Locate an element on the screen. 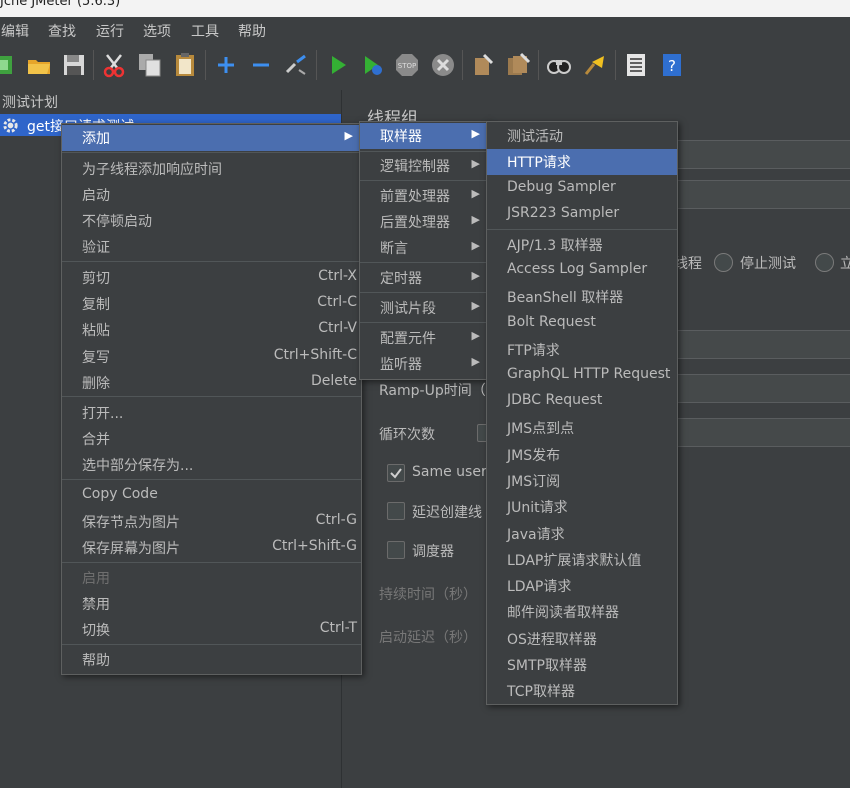  menu-item-toggle: 切换 Ctrl-T is located at coordinates (211, 630).